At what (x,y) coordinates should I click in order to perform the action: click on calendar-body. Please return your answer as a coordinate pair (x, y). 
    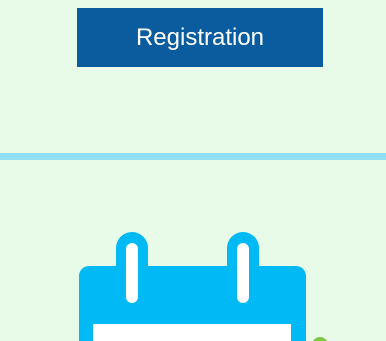
    Looking at the image, I should click on (192, 303).